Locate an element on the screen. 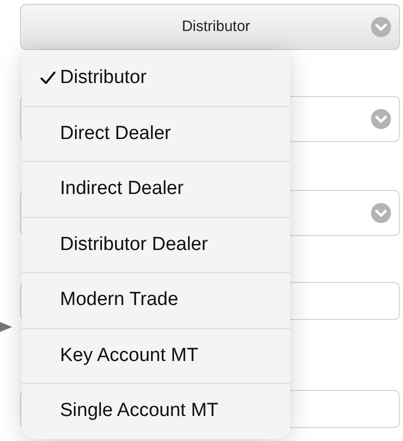 The image size is (403, 441). menu-item: Modern Trade is located at coordinates (156, 300).